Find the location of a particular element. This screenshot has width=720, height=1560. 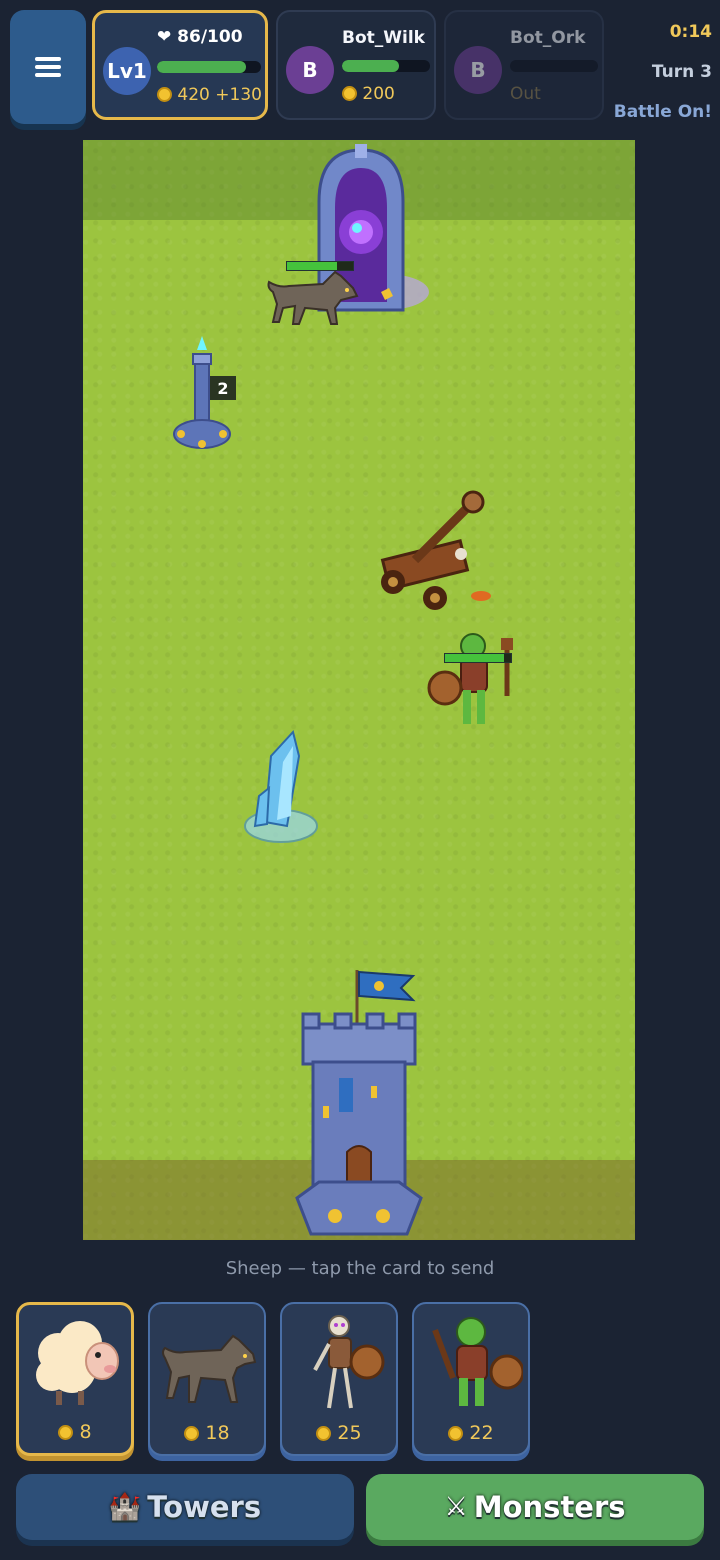

hint-text: Sheep — tap the card to send is located at coordinates (360, 1268).